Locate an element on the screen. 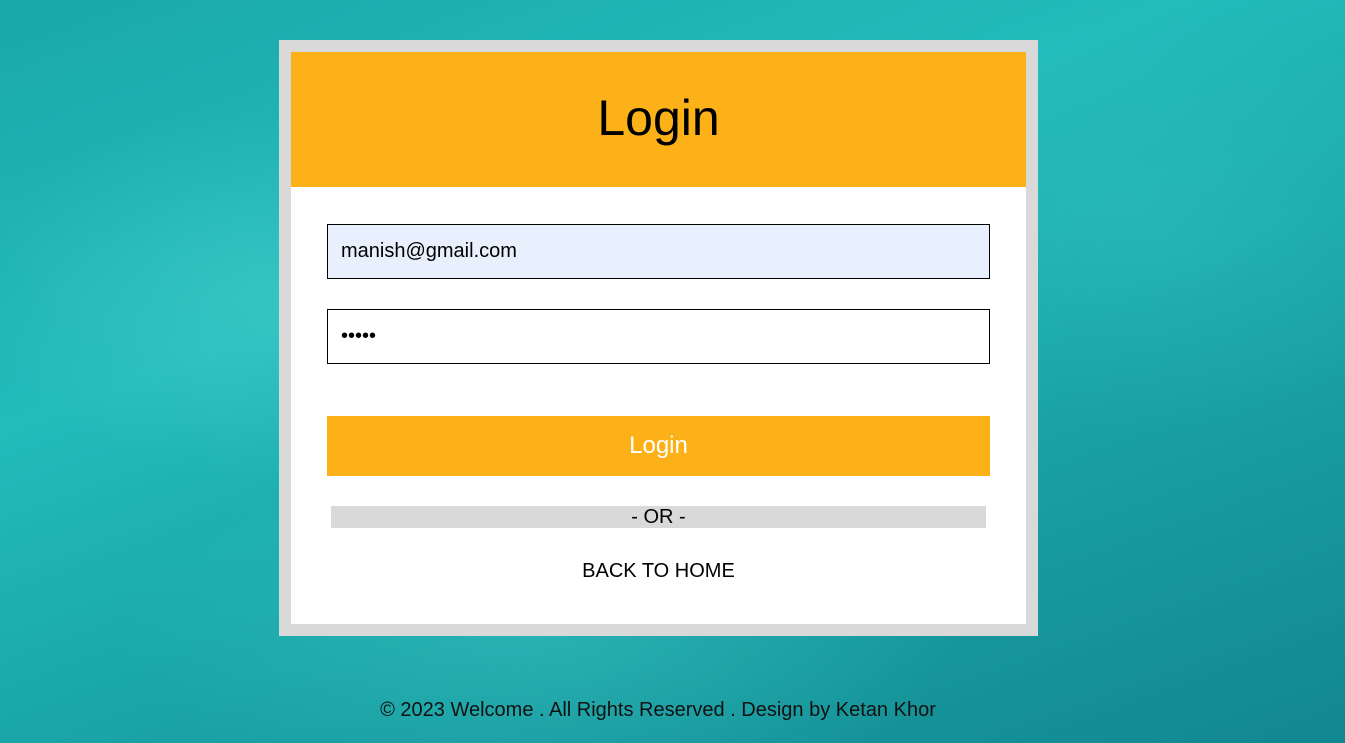 The image size is (1345, 743). login-title: Login is located at coordinates (658, 117).